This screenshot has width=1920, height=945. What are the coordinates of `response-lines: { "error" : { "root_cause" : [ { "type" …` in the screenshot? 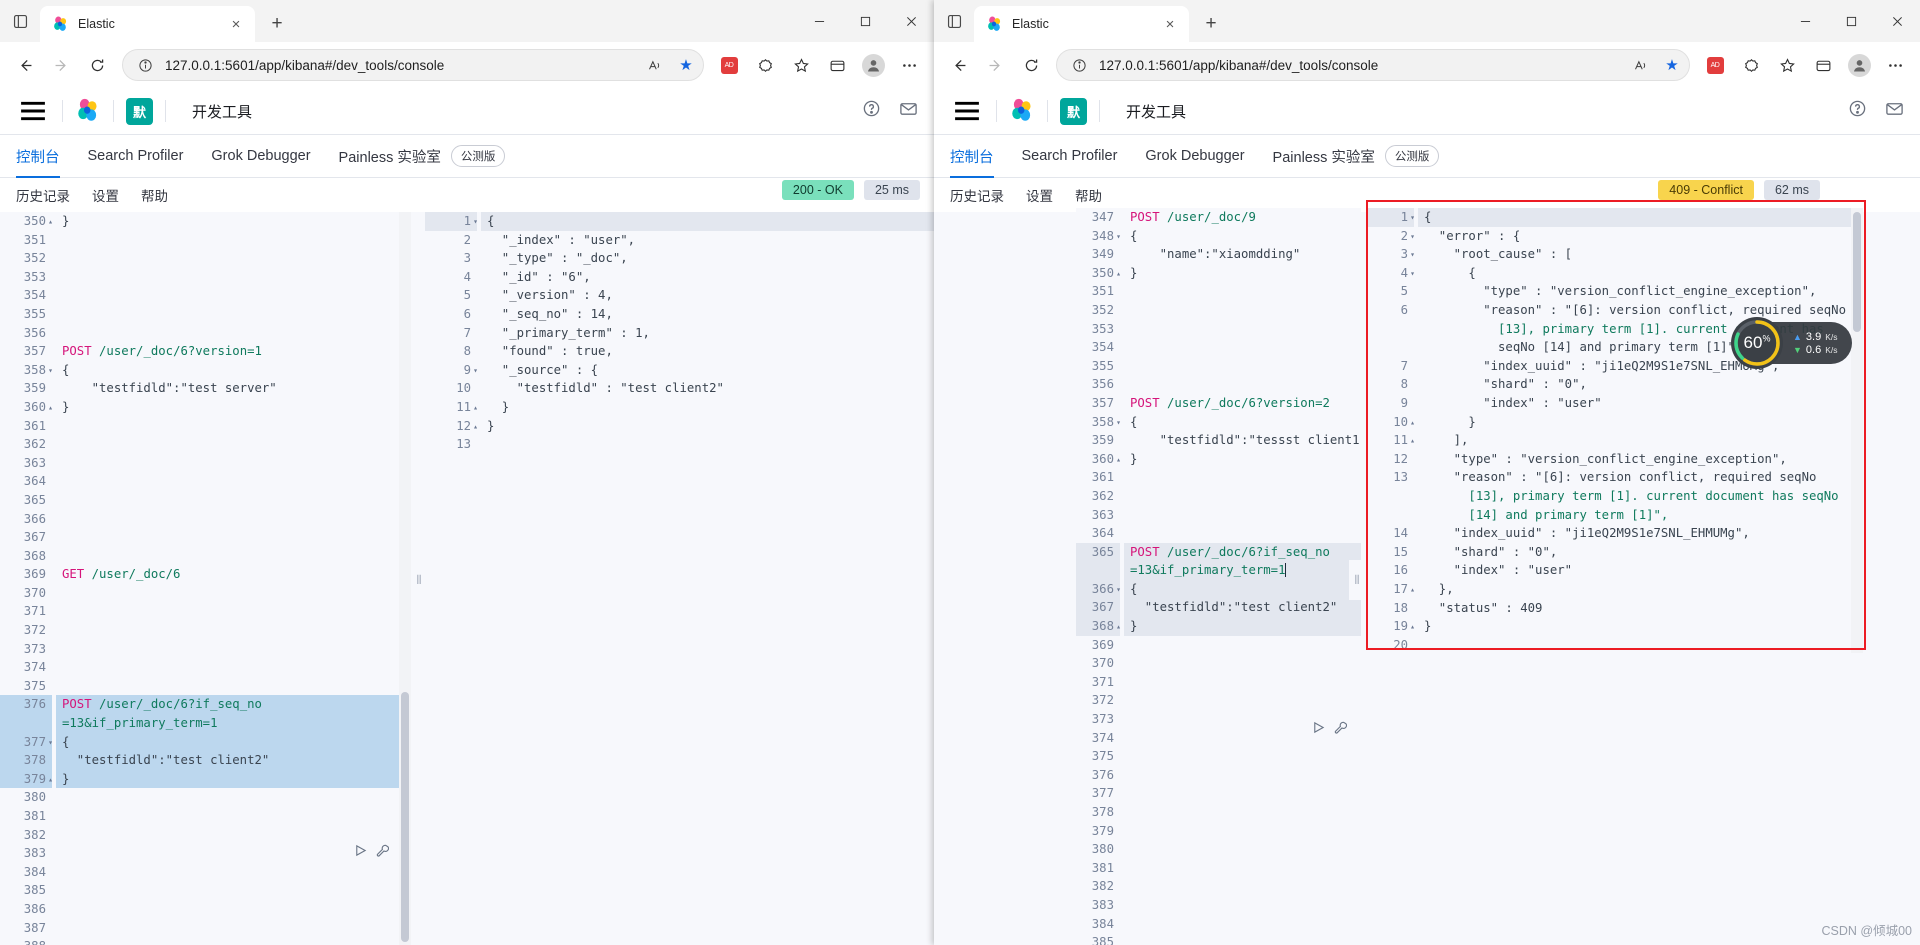 It's located at (1640, 430).